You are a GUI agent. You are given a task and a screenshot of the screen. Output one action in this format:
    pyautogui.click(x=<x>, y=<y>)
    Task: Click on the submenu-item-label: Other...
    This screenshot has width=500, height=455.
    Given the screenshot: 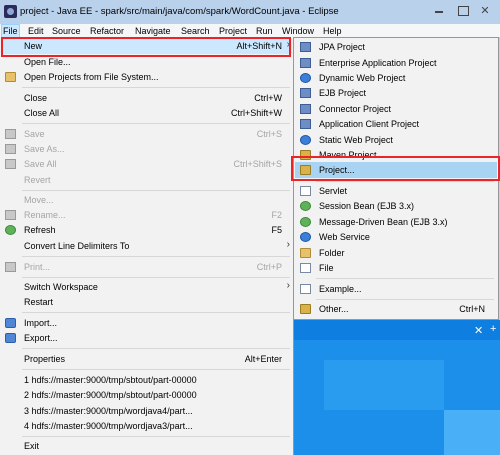 What is the action you would take?
    pyautogui.click(x=334, y=309)
    